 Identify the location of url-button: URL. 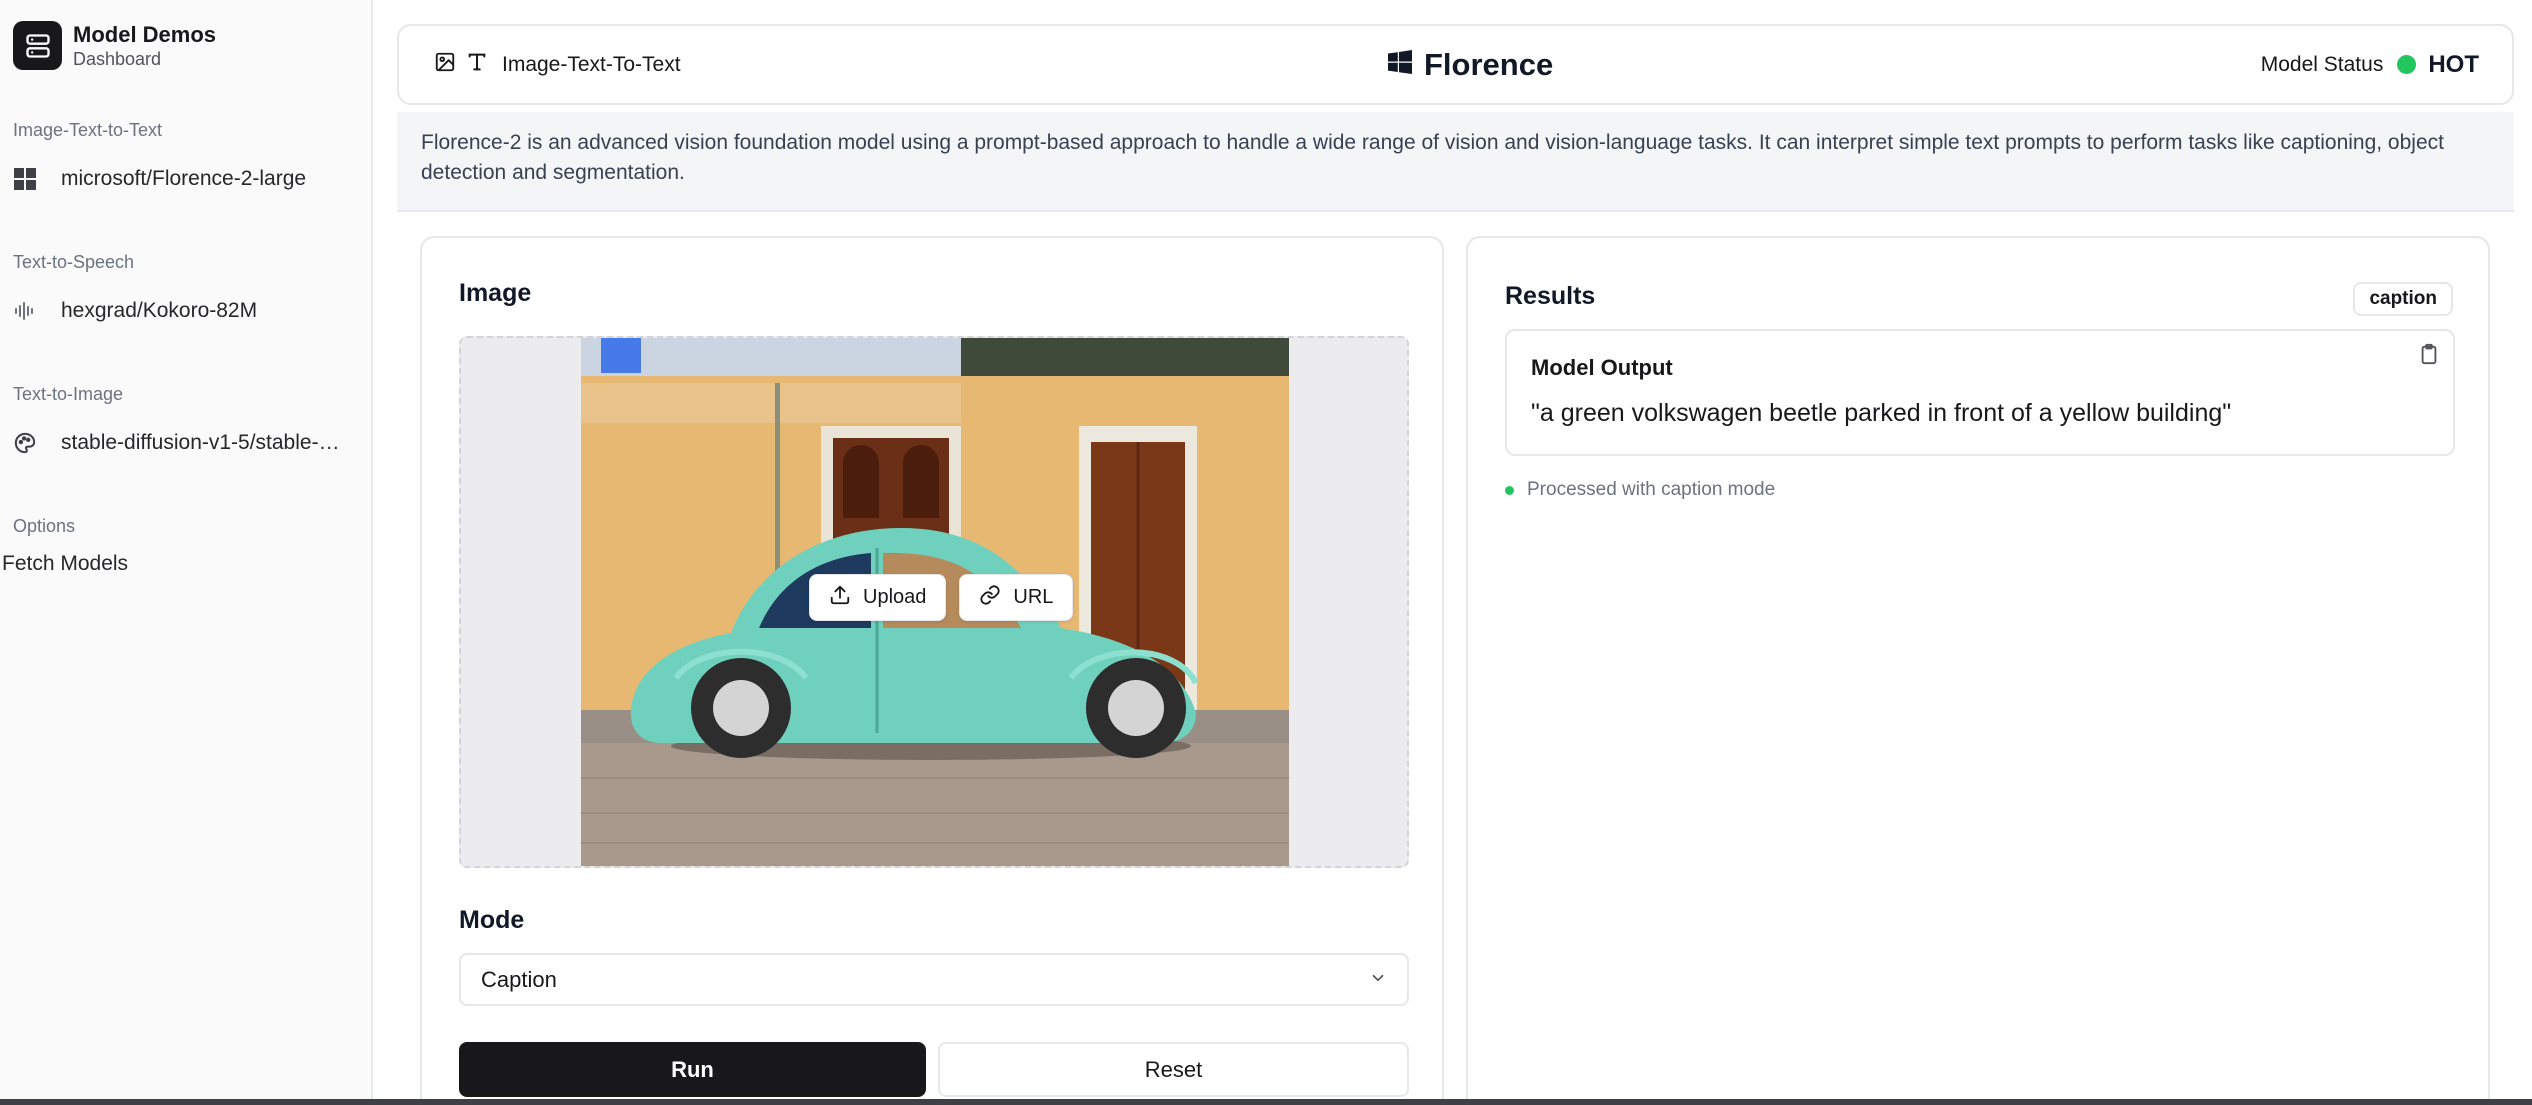
(1016, 597).